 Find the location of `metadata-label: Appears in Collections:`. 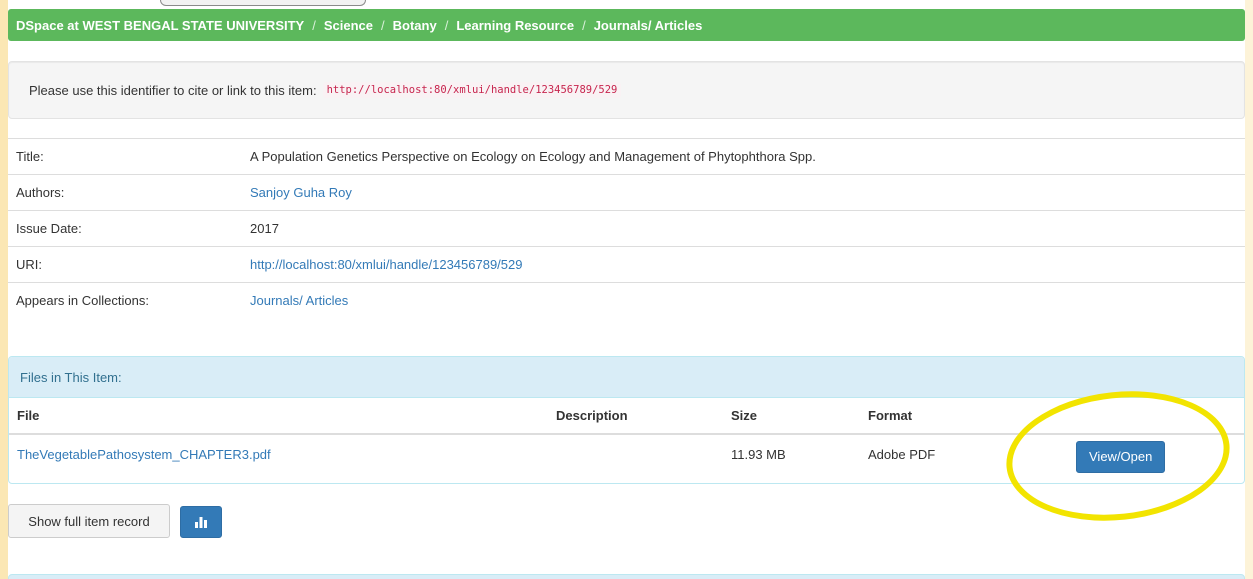

metadata-label: Appears in Collections: is located at coordinates (82, 301).